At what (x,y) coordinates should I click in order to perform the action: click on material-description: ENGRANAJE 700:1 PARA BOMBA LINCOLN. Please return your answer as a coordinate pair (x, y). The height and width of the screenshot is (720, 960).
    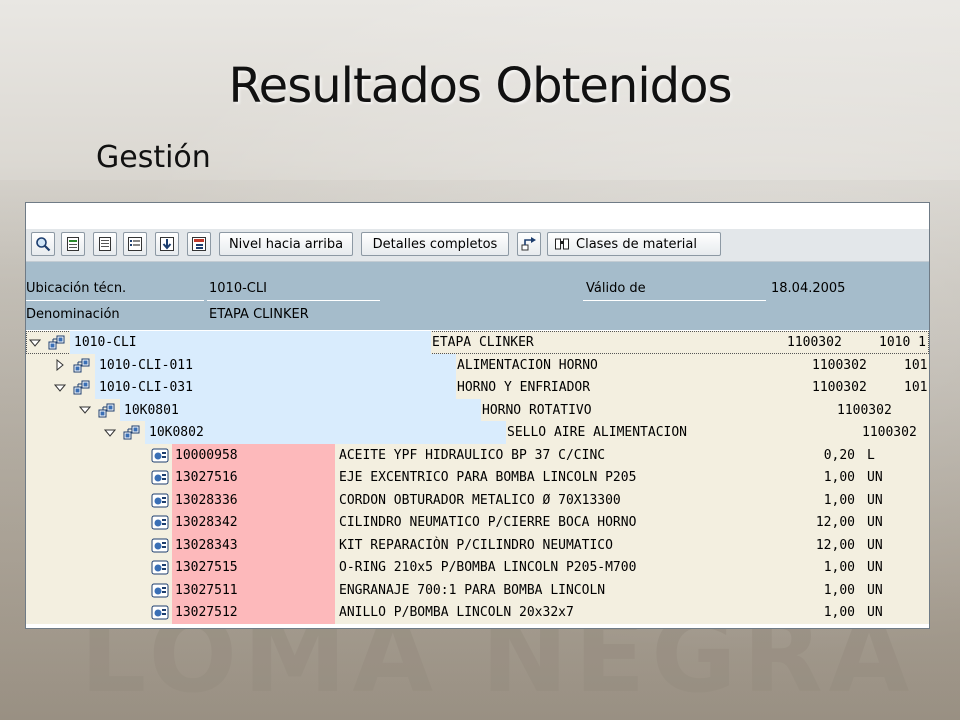
    Looking at the image, I should click on (472, 590).